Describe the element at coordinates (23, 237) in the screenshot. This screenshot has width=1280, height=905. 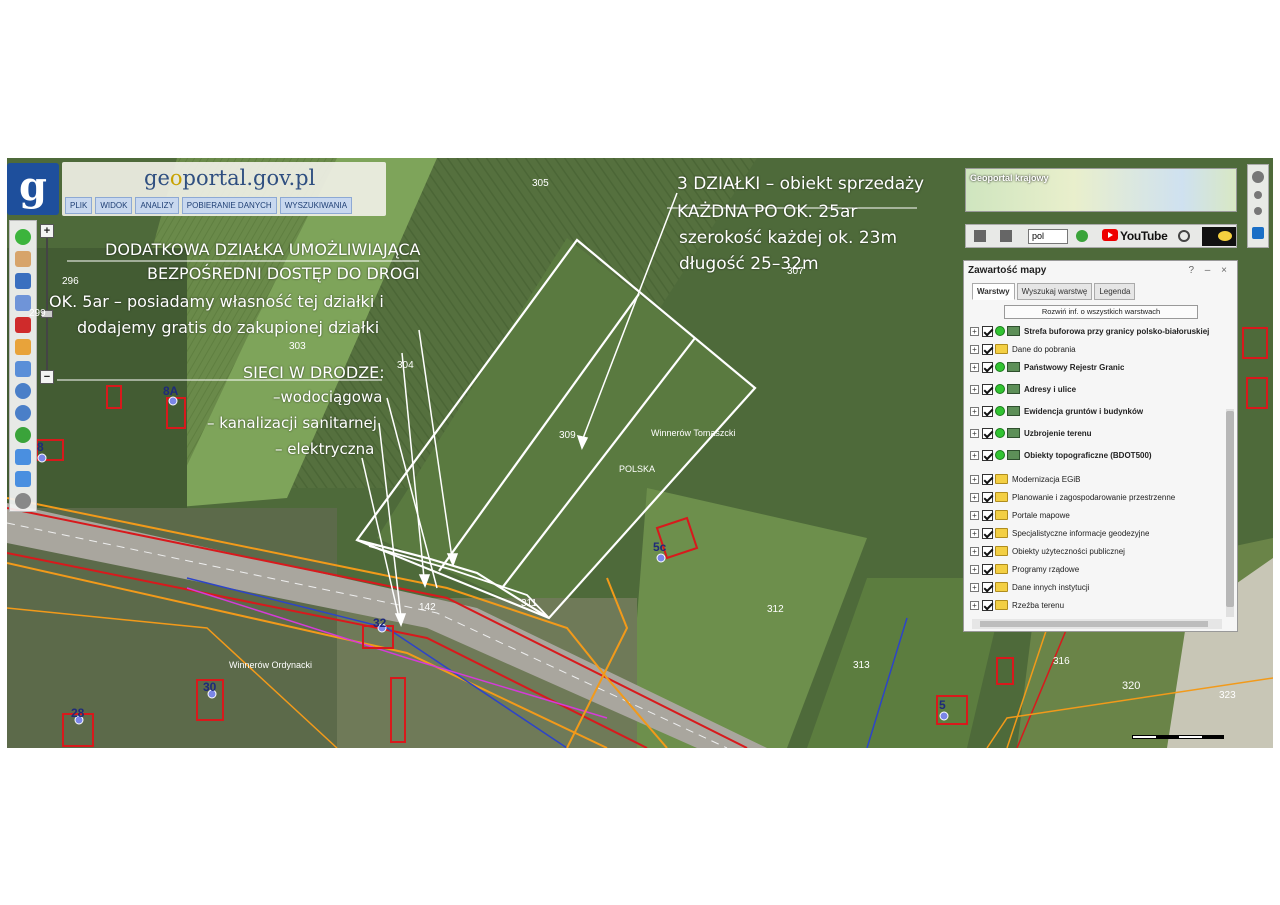
I see `info-icon` at that location.